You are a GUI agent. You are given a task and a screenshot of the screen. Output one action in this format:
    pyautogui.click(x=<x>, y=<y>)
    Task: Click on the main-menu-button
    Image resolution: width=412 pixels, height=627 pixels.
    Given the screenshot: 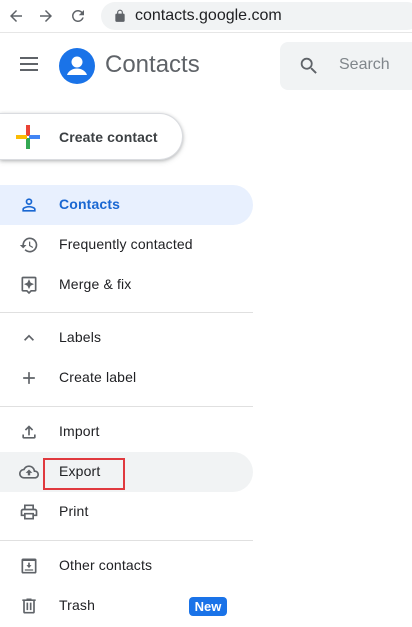 What is the action you would take?
    pyautogui.click(x=29, y=66)
    